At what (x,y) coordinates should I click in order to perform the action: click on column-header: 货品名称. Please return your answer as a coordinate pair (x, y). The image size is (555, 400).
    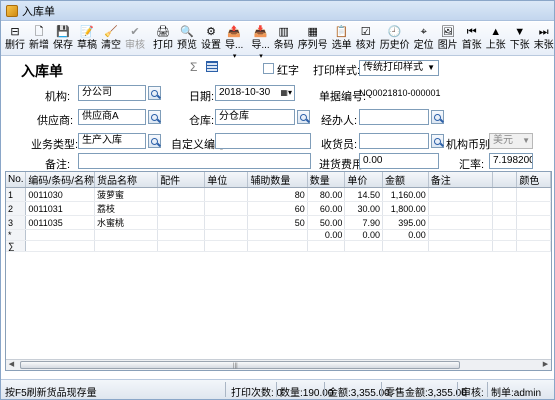
    Looking at the image, I should click on (126, 180).